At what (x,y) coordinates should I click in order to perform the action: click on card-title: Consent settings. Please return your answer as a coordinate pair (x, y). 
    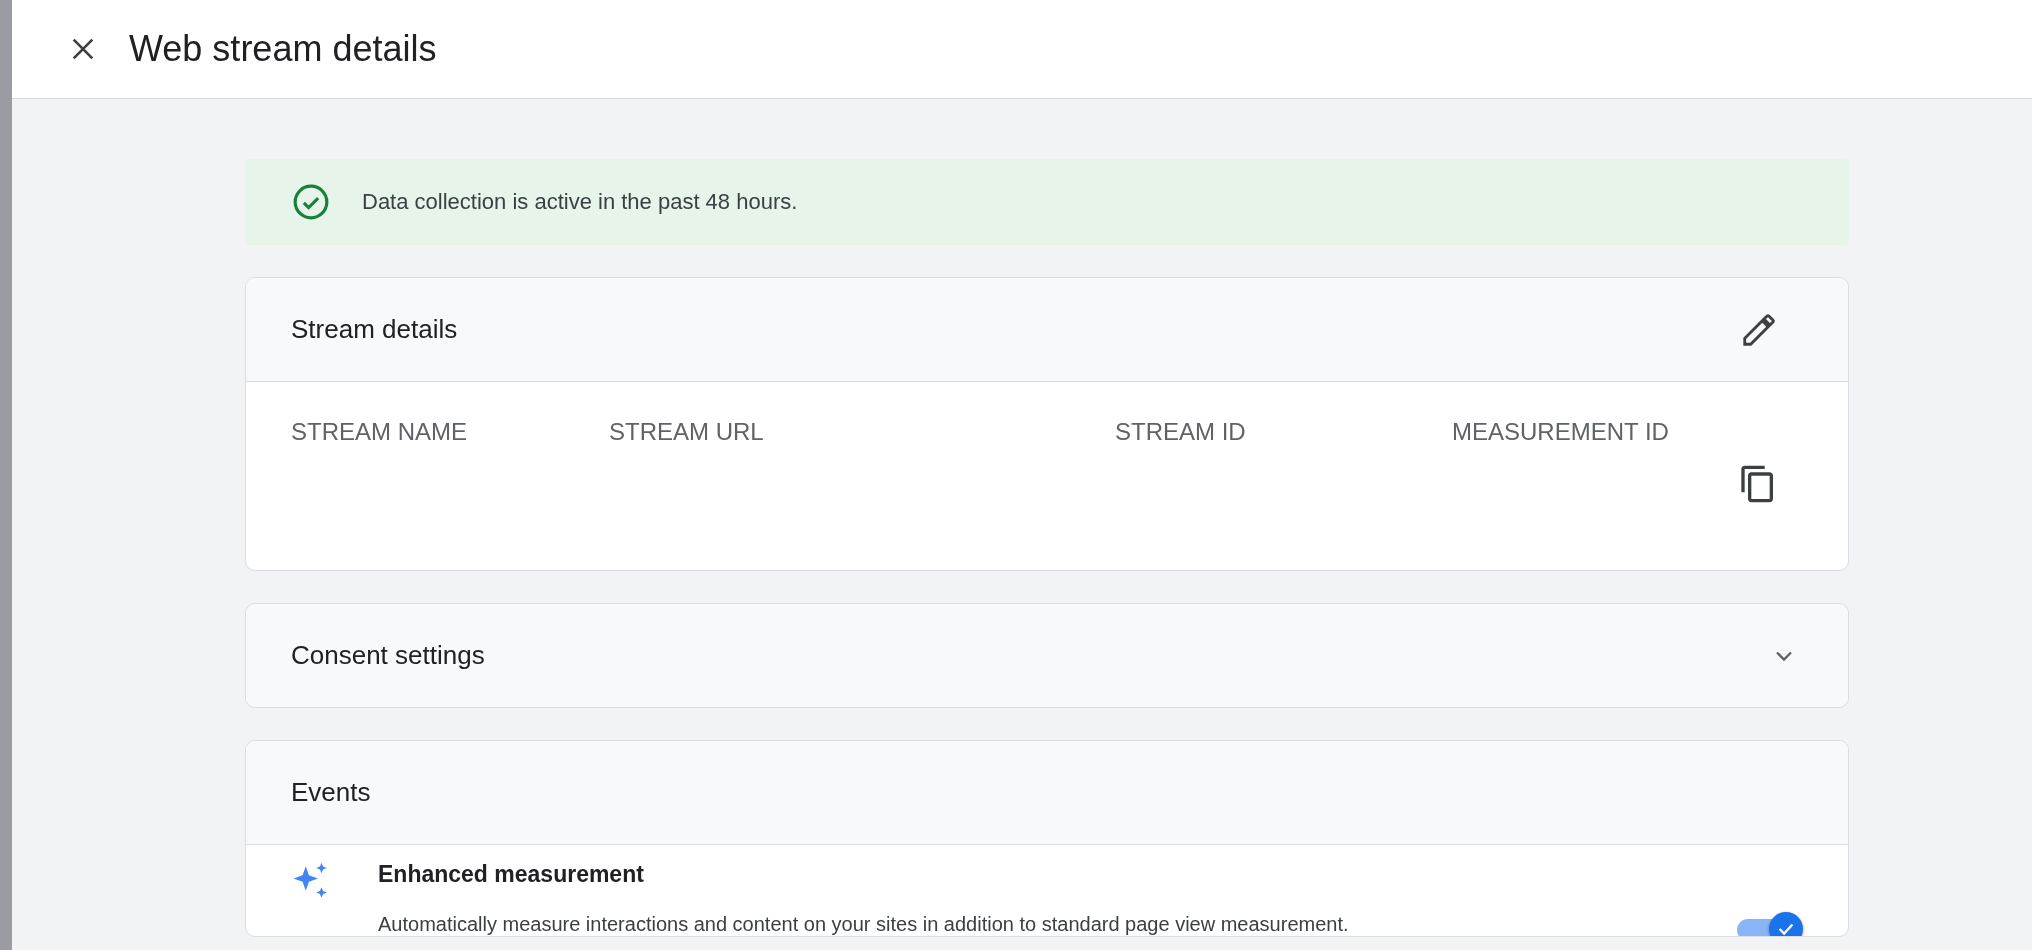
    Looking at the image, I should click on (388, 655).